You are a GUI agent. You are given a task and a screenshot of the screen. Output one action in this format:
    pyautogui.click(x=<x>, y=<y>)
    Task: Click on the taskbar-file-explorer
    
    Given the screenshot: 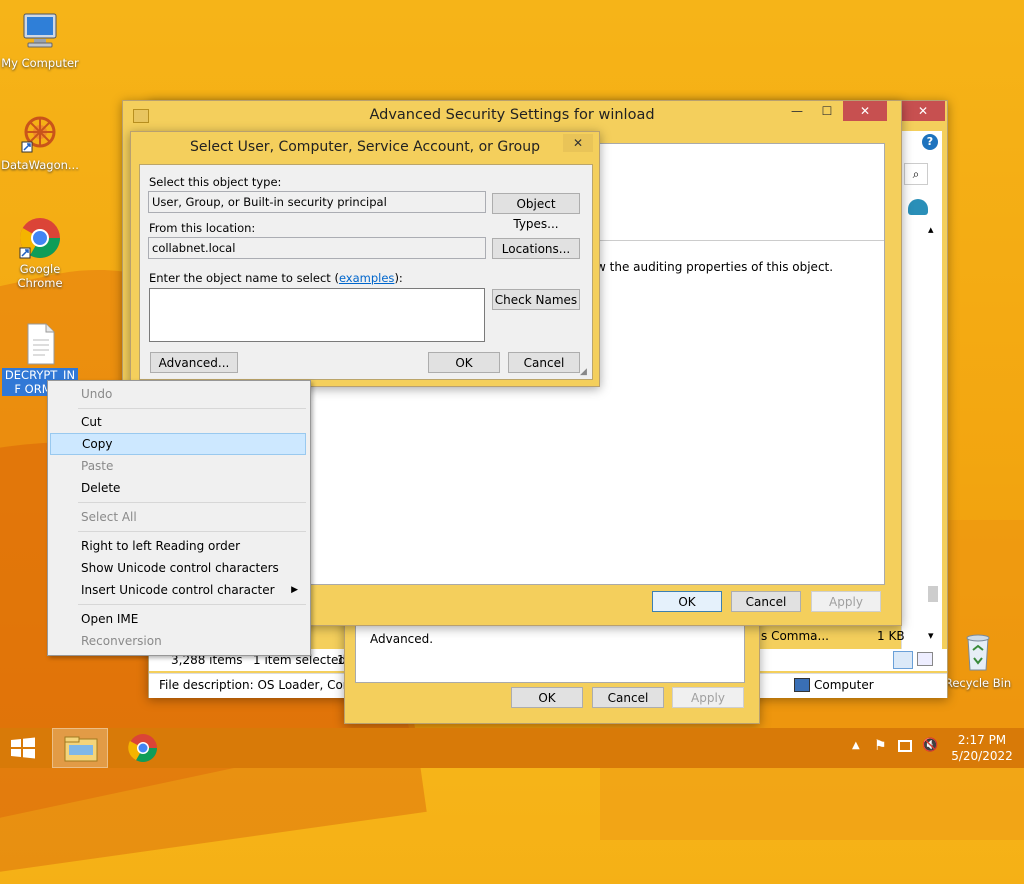 What is the action you would take?
    pyautogui.click(x=80, y=748)
    